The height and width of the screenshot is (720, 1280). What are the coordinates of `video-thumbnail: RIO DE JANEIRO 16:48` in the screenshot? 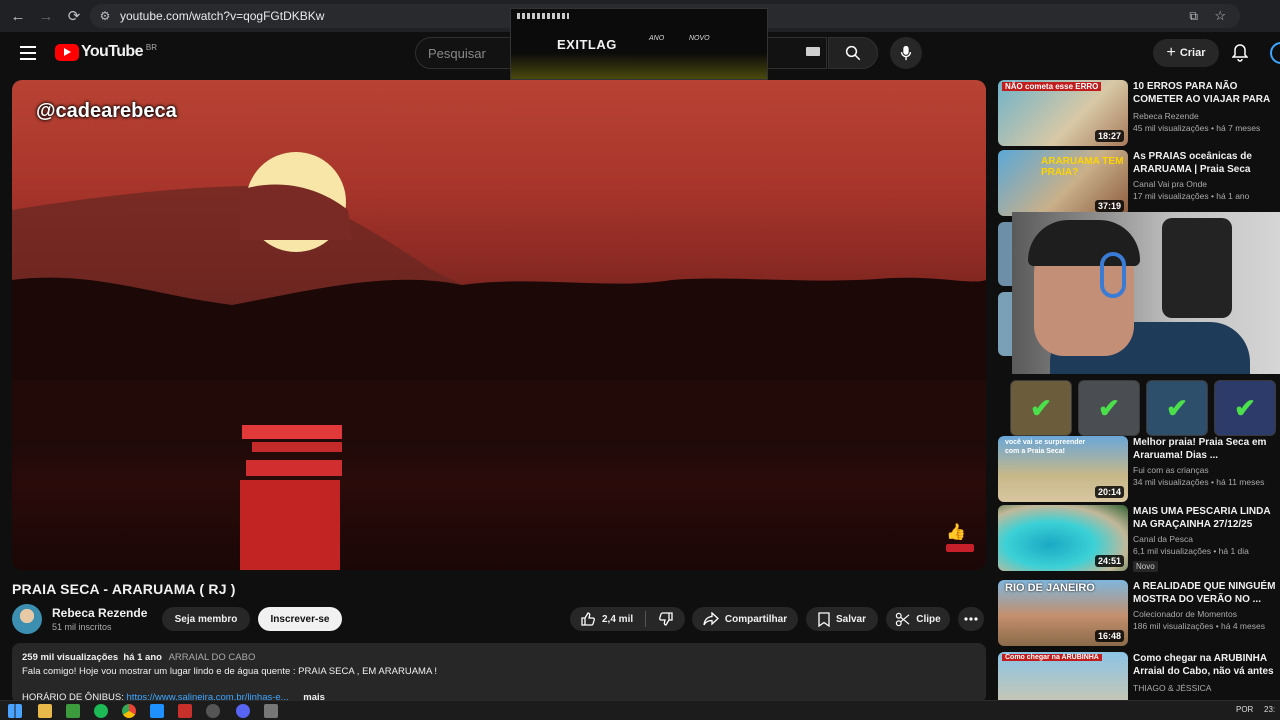 It's located at (1063, 613).